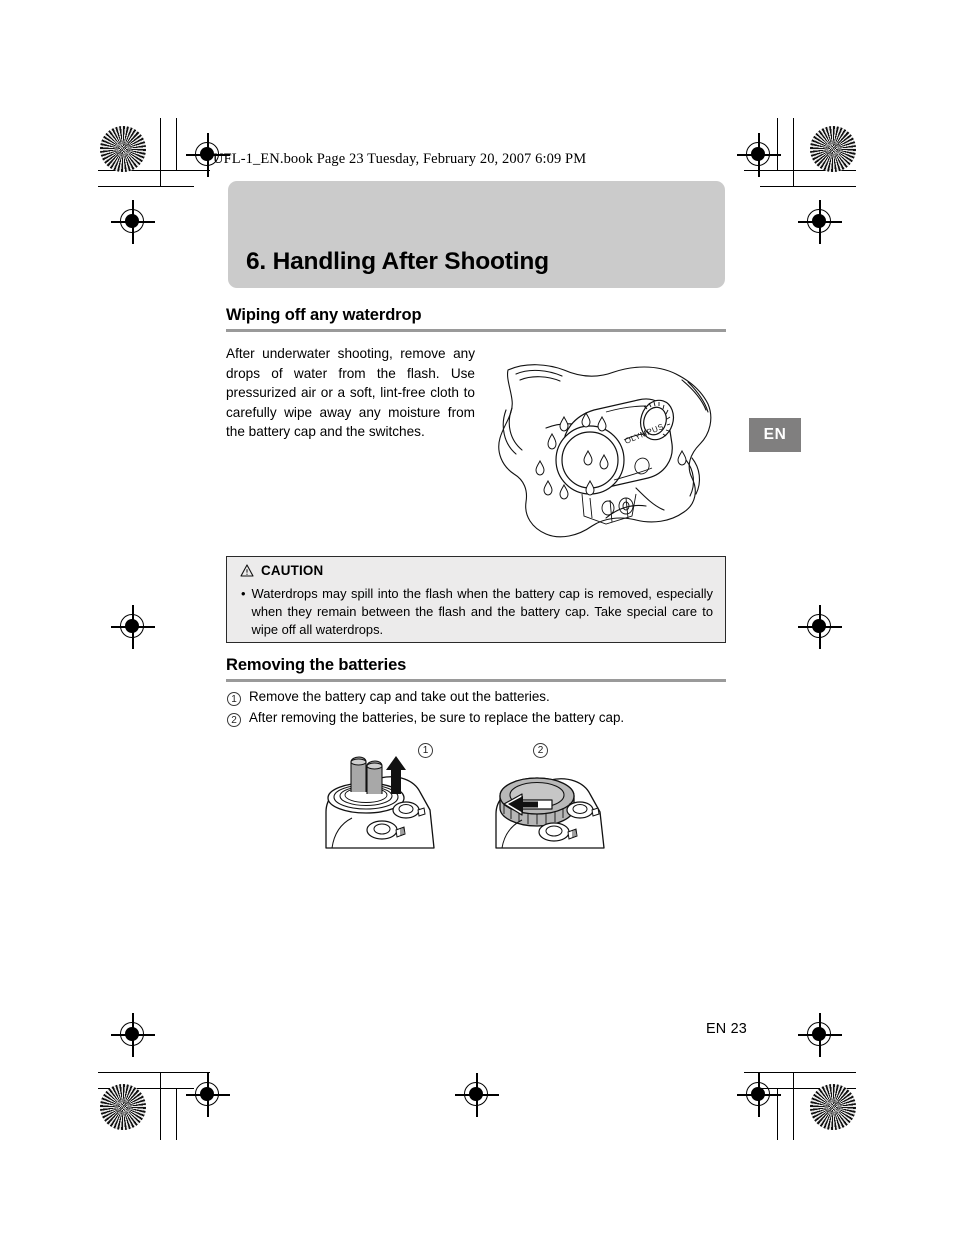  I want to click on illustration-flash-on-cloth: OLYMPUS, so click(606, 452).